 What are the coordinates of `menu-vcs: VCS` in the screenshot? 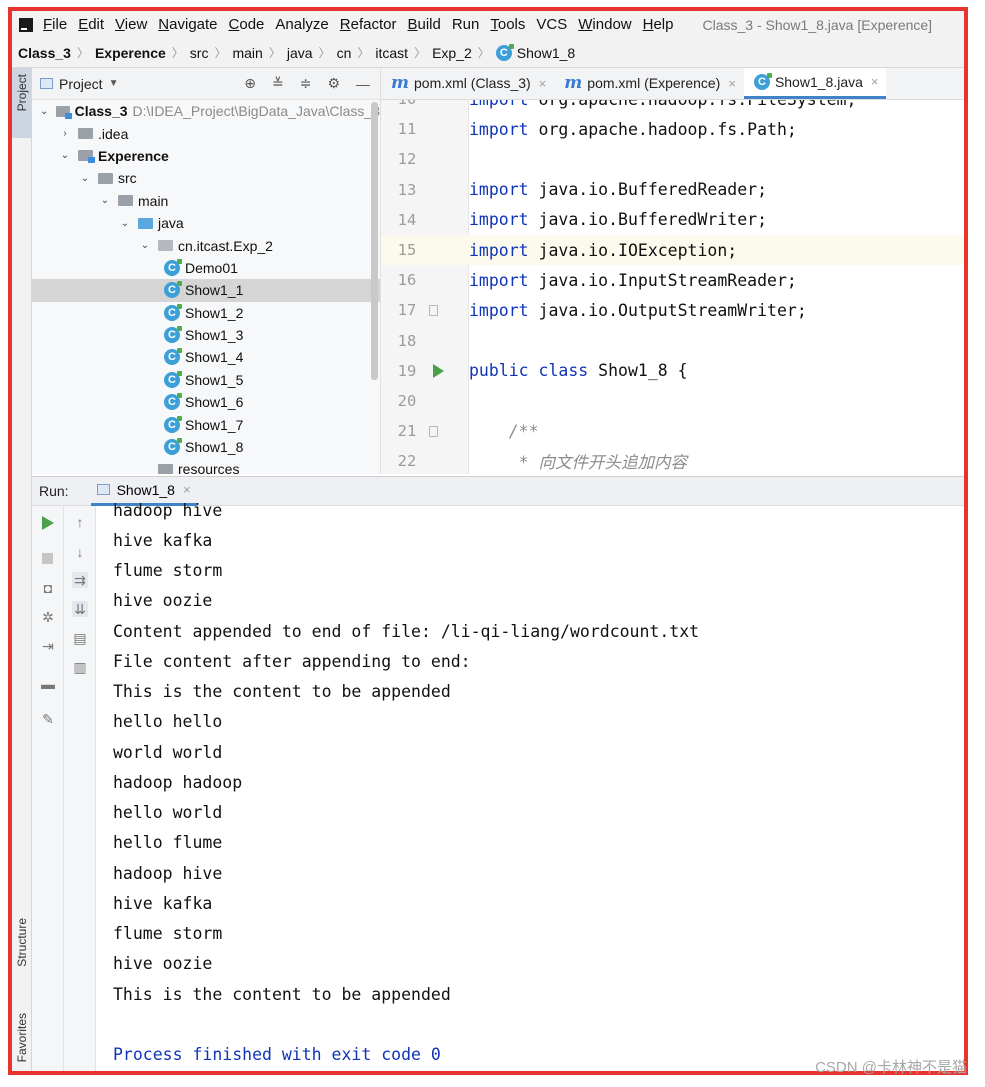 It's located at (551, 24).